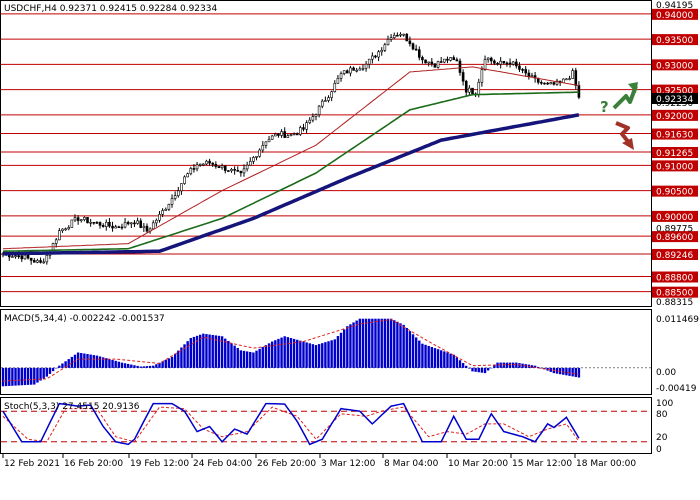 The image size is (700, 500). What do you see at coordinates (674, 256) in the screenshot?
I see `level-label-0.89246: 0.89246` at bounding box center [674, 256].